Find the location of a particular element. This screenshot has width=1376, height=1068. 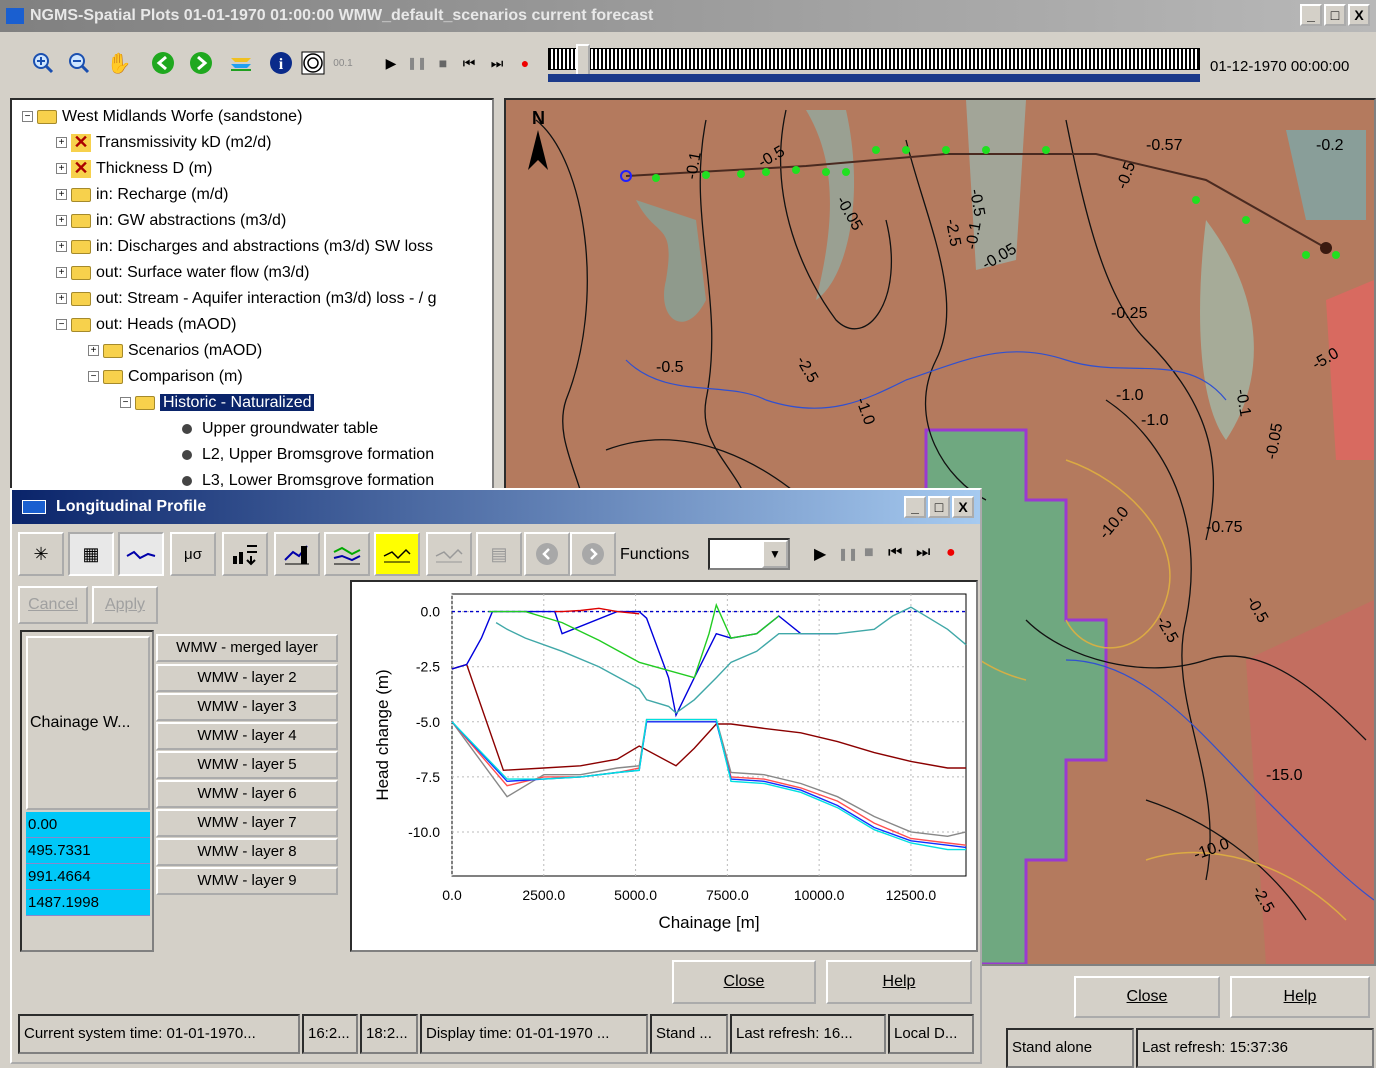

map-label: -0.2 is located at coordinates (1330, 145).